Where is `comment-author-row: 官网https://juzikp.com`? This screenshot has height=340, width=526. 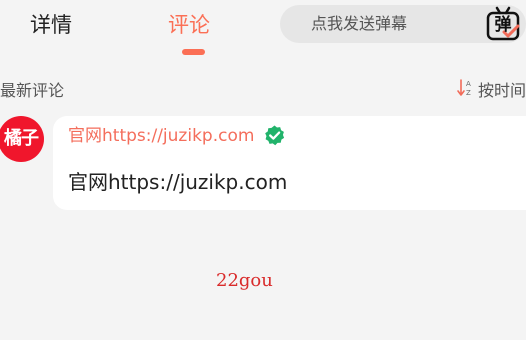 comment-author-row: 官网https://juzikp.com is located at coordinates (177, 136).